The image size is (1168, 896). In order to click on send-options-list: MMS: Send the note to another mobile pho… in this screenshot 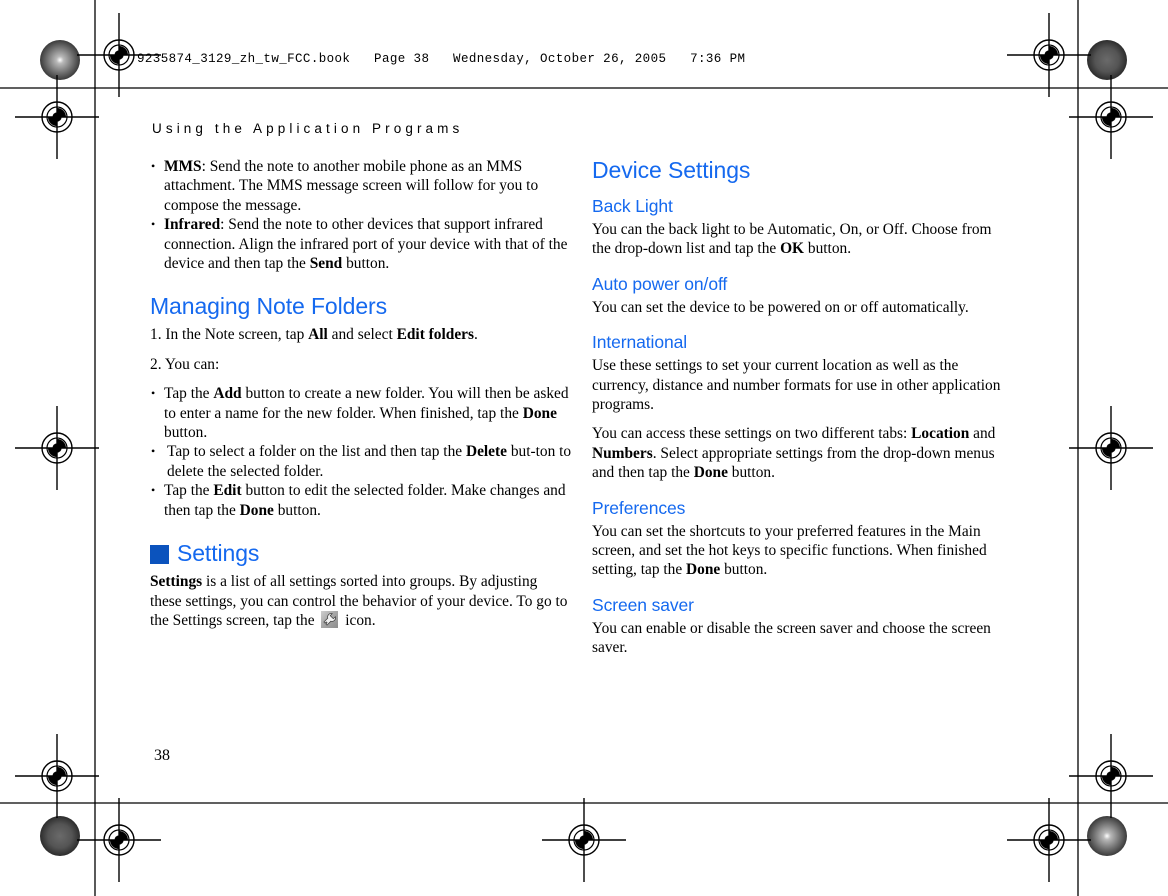, I will do `click(361, 214)`.